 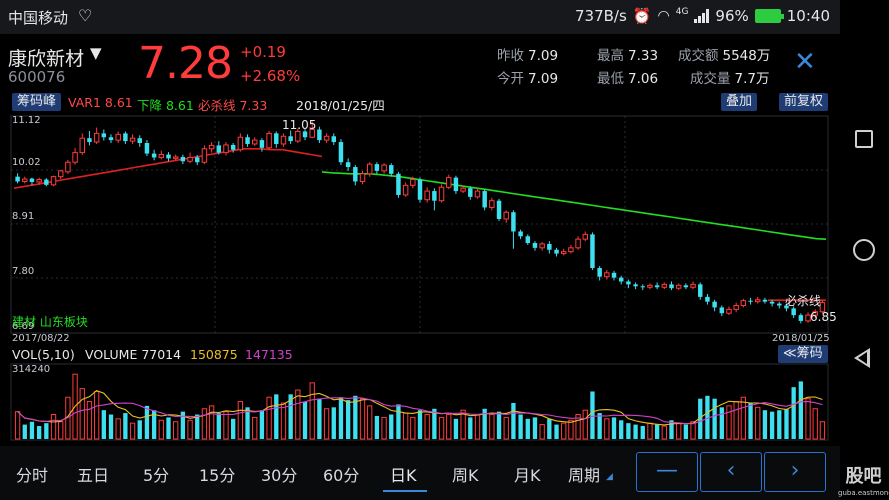 What do you see at coordinates (32, 474) in the screenshot?
I see `tab-intraday: 分时` at bounding box center [32, 474].